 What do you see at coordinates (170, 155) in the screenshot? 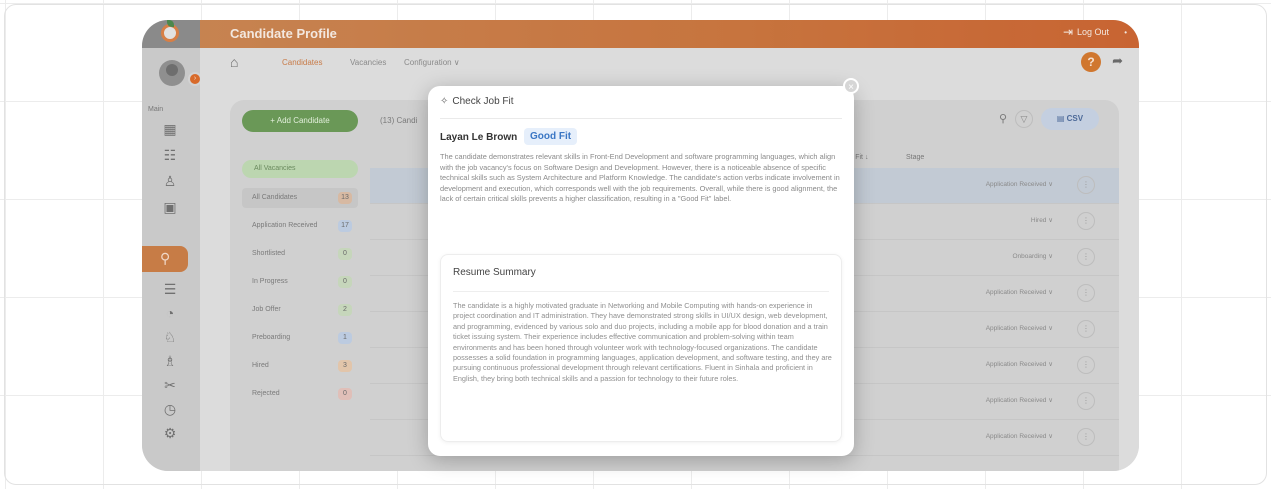
I see `sidebar-team-icon: ☷` at bounding box center [170, 155].